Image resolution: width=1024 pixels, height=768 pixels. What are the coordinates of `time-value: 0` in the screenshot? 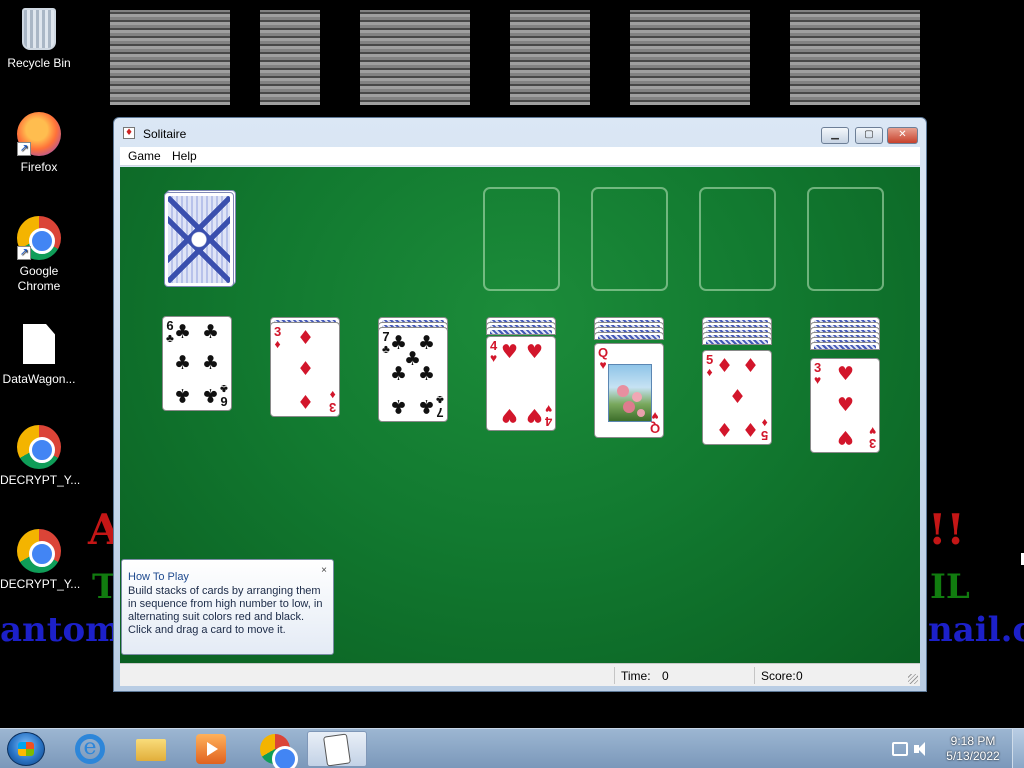 It's located at (665, 676).